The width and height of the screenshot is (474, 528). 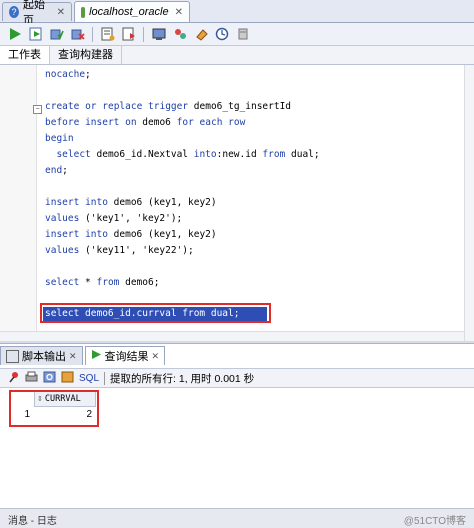 What do you see at coordinates (14, 378) in the screenshot?
I see `pin-icon` at bounding box center [14, 378].